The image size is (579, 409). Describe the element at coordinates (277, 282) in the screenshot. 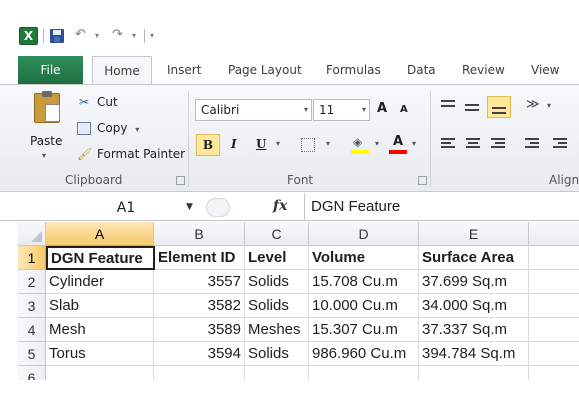

I see `cell-c2: Solids` at that location.